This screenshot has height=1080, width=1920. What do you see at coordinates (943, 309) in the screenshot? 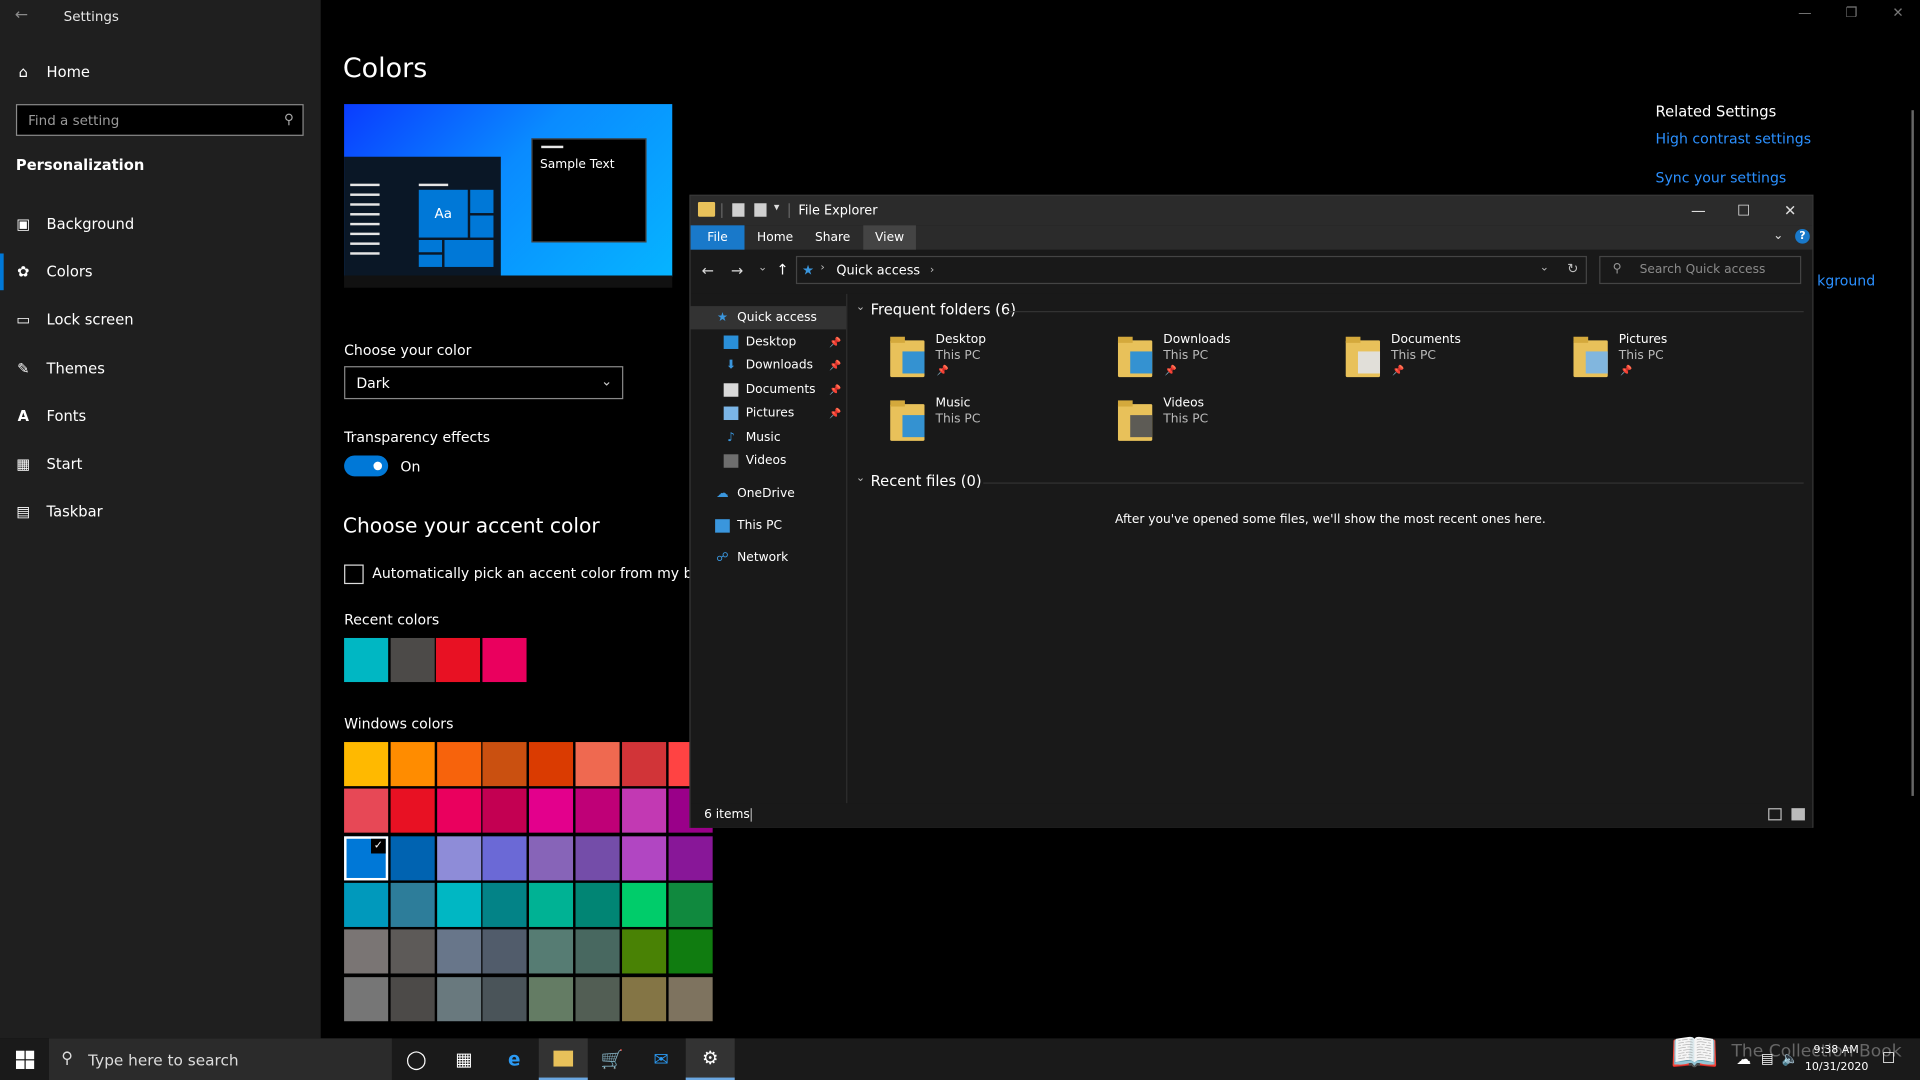
I see `frequent-folders-header: Frequent folders (6)` at bounding box center [943, 309].